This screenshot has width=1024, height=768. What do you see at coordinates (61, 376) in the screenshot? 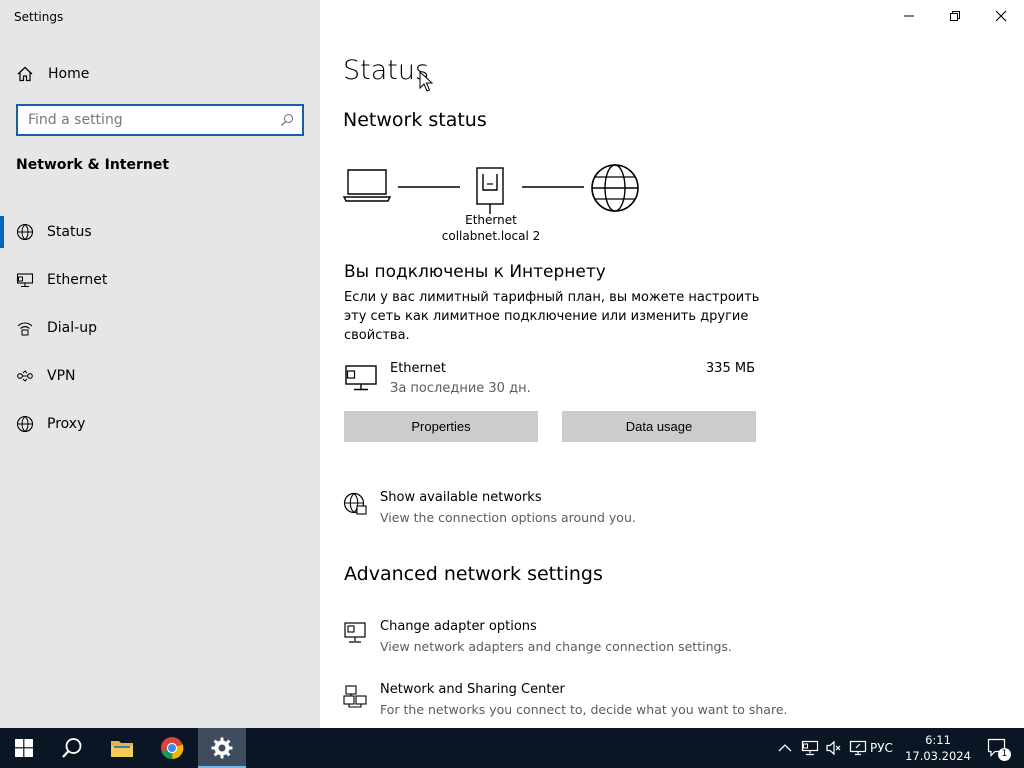
I see `sidebar-item-label: VPN` at bounding box center [61, 376].